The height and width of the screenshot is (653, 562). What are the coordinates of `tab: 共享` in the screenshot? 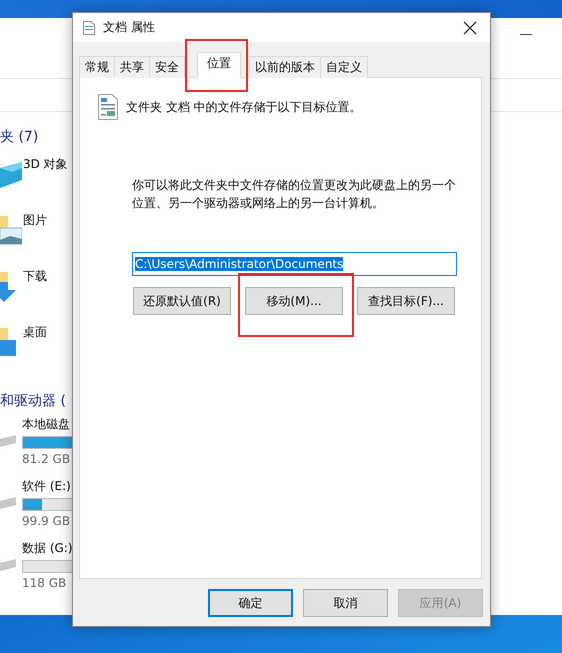 It's located at (132, 67).